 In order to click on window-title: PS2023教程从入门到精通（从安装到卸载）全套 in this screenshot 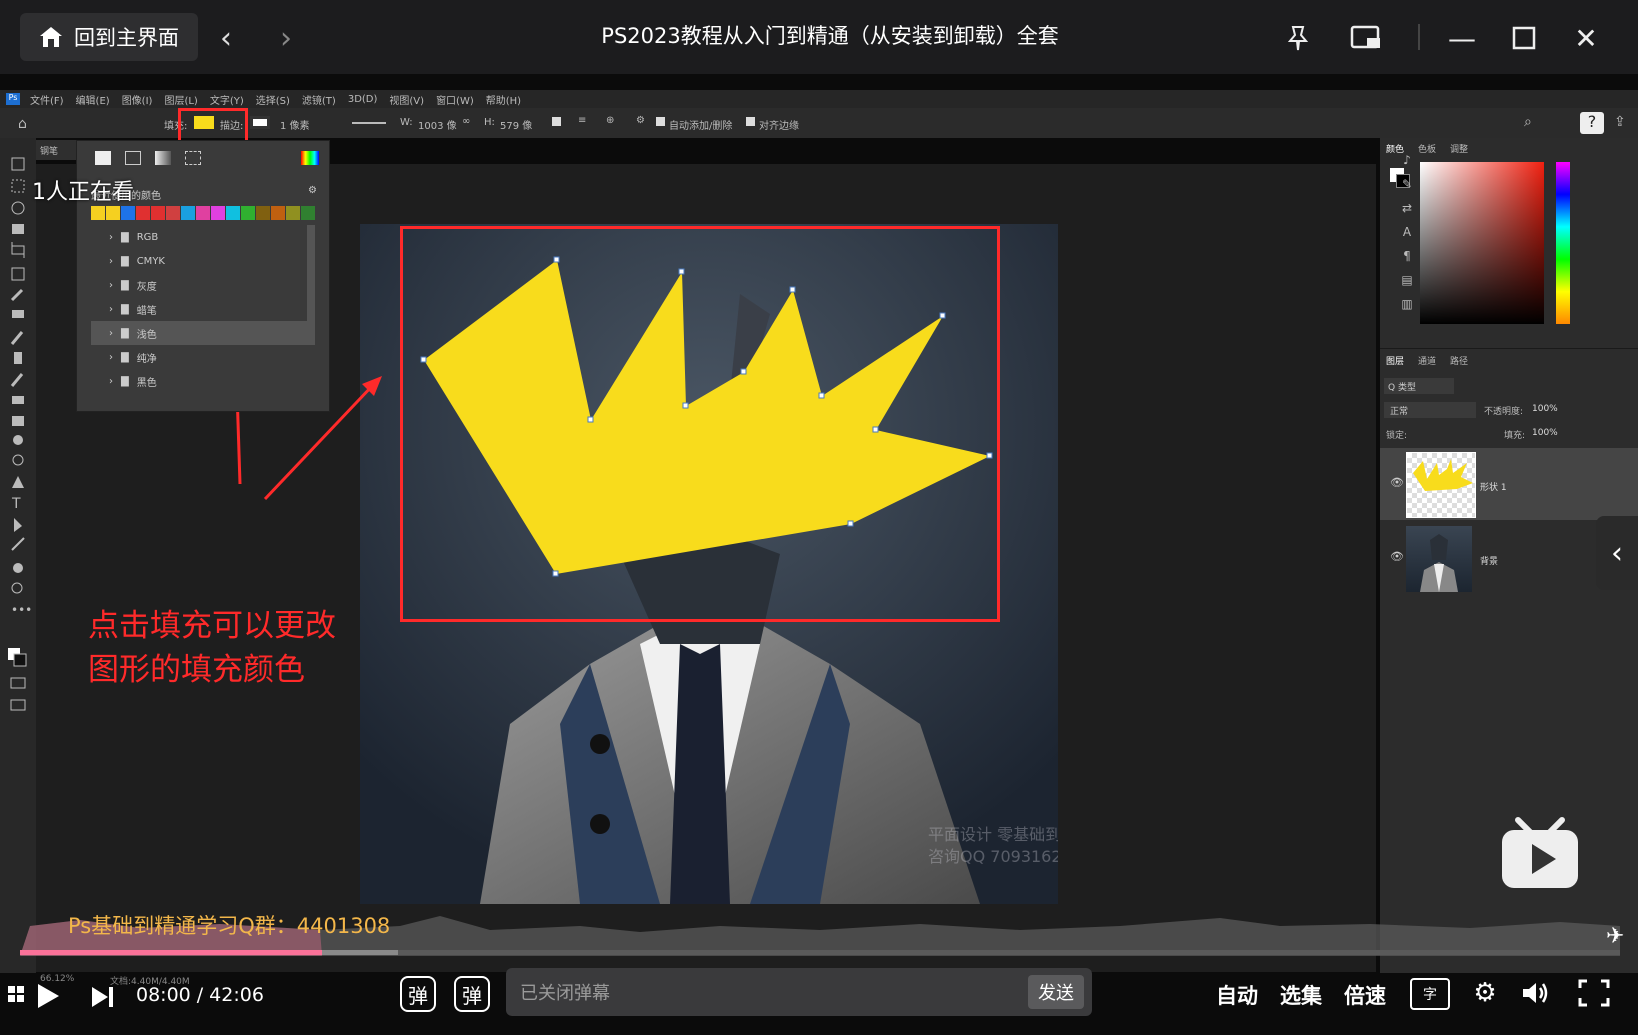, I will do `click(830, 36)`.